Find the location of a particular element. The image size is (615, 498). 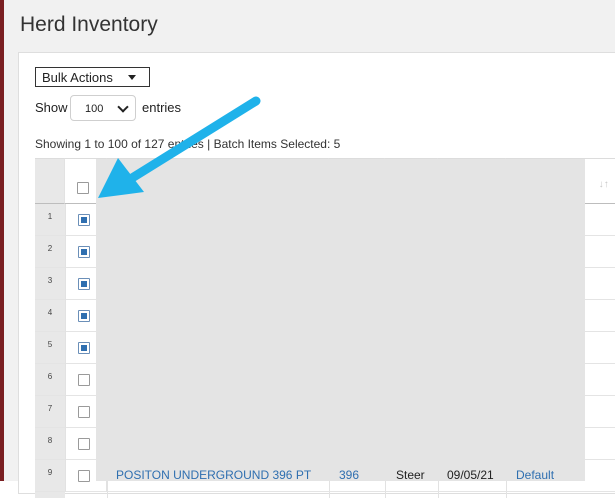

annotation-arrow is located at coordinates (179, 147).